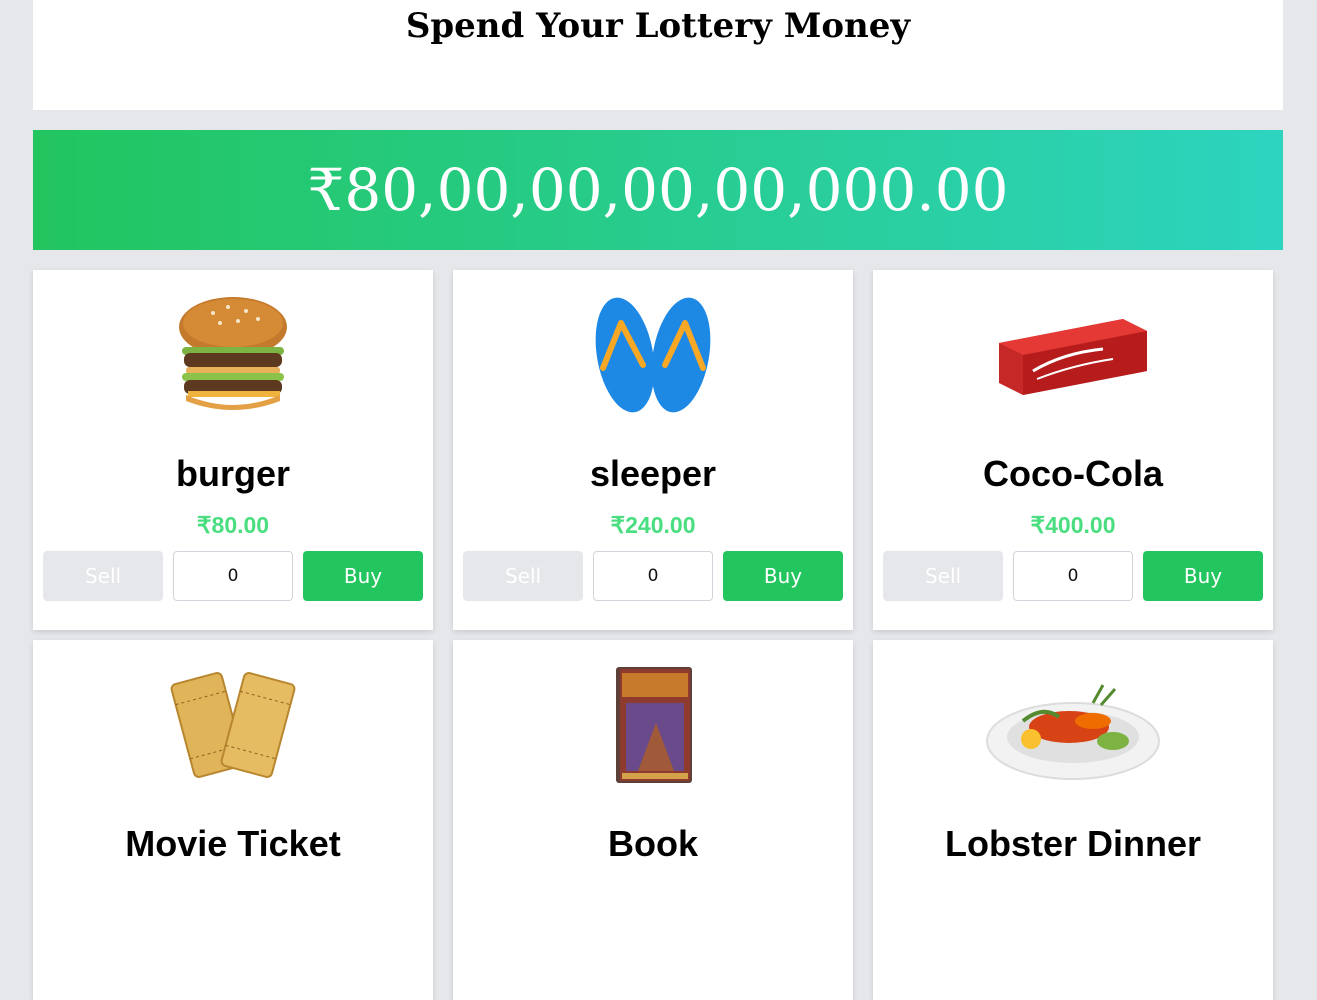 The image size is (1317, 1000). I want to click on product-card-coco-cola: Coco-Cola ₹400.00 Sell Buy, so click(1073, 450).